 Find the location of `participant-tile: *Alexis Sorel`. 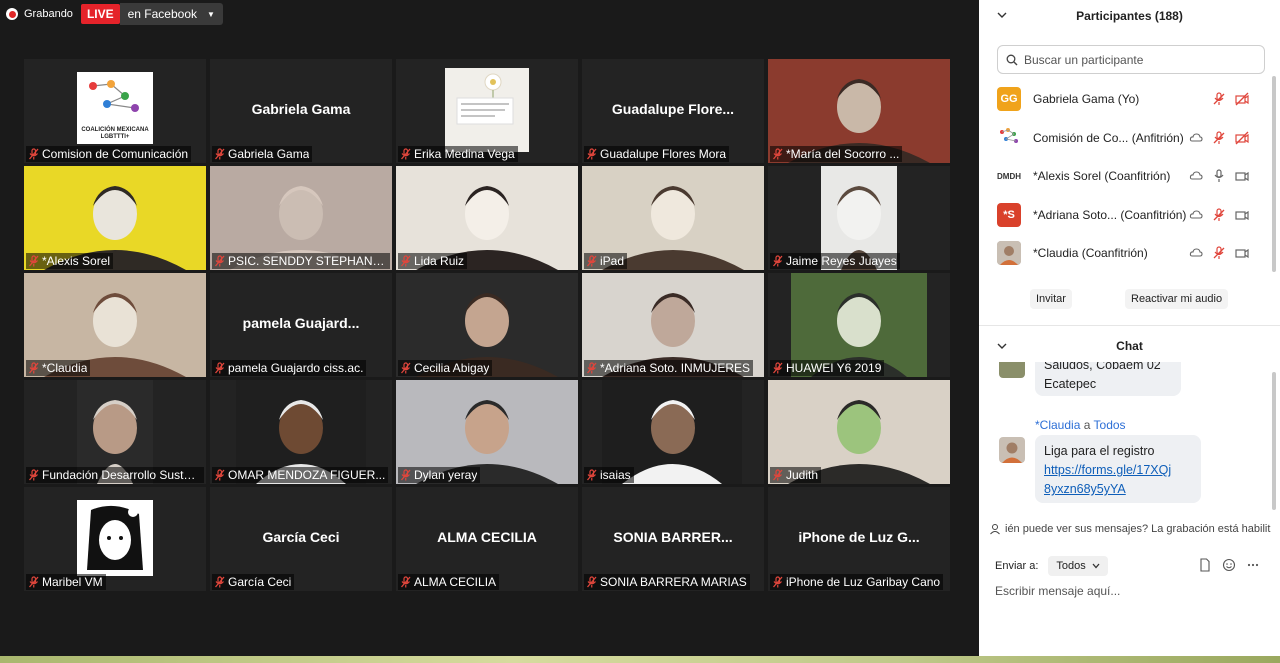

participant-tile: *Alexis Sorel is located at coordinates (115, 218).